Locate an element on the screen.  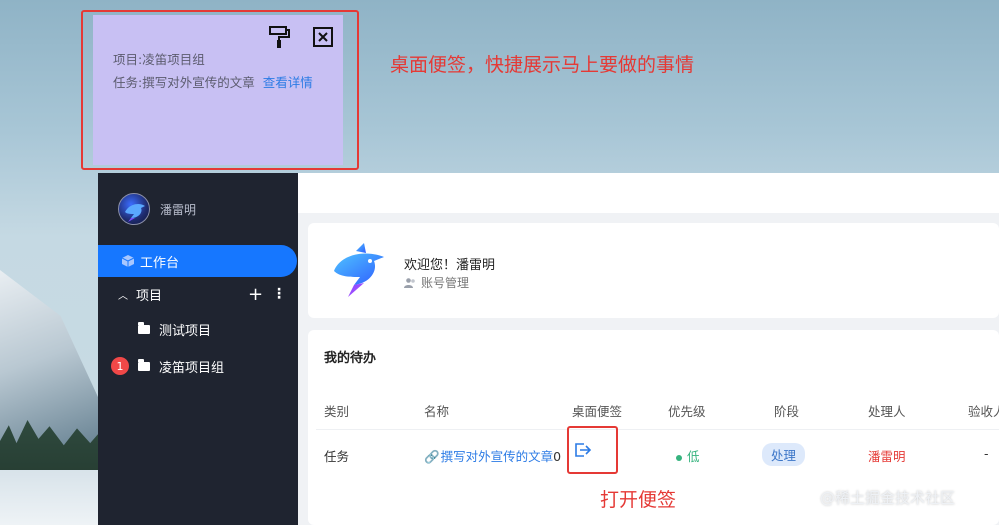
users-icon is located at coordinates (409, 282).